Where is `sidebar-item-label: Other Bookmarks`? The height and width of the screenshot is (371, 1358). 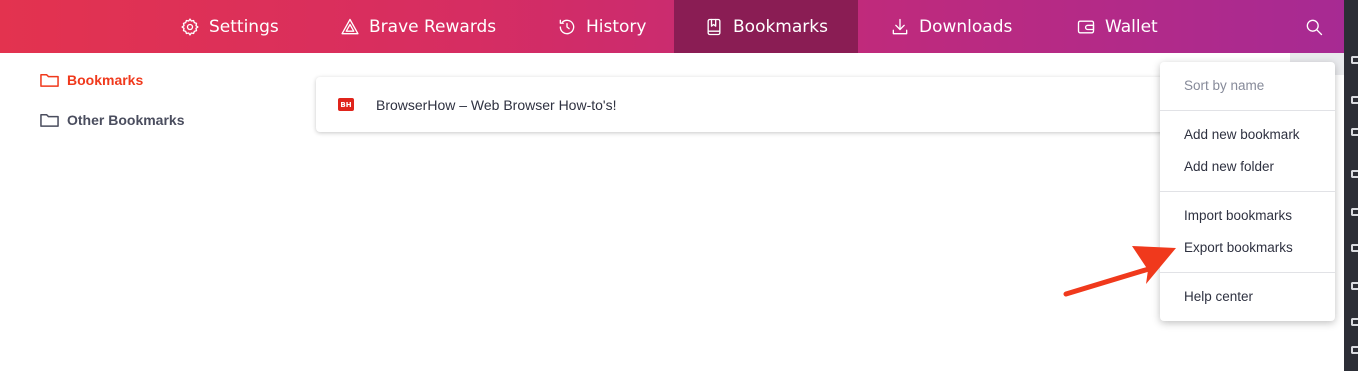 sidebar-item-label: Other Bookmarks is located at coordinates (126, 120).